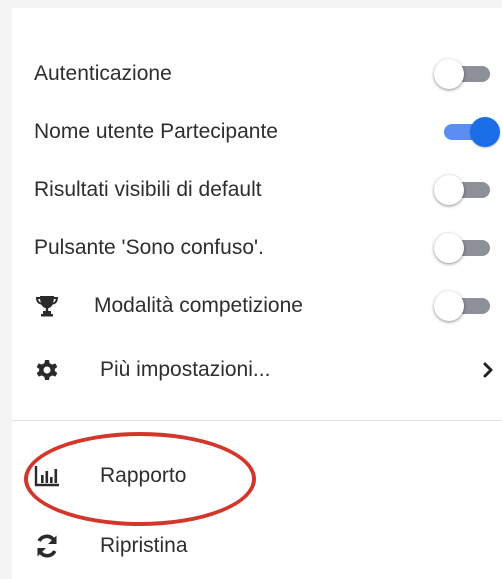 Image resolution: width=502 pixels, height=579 pixels. I want to click on risultati-visibili-toggle, so click(467, 190).